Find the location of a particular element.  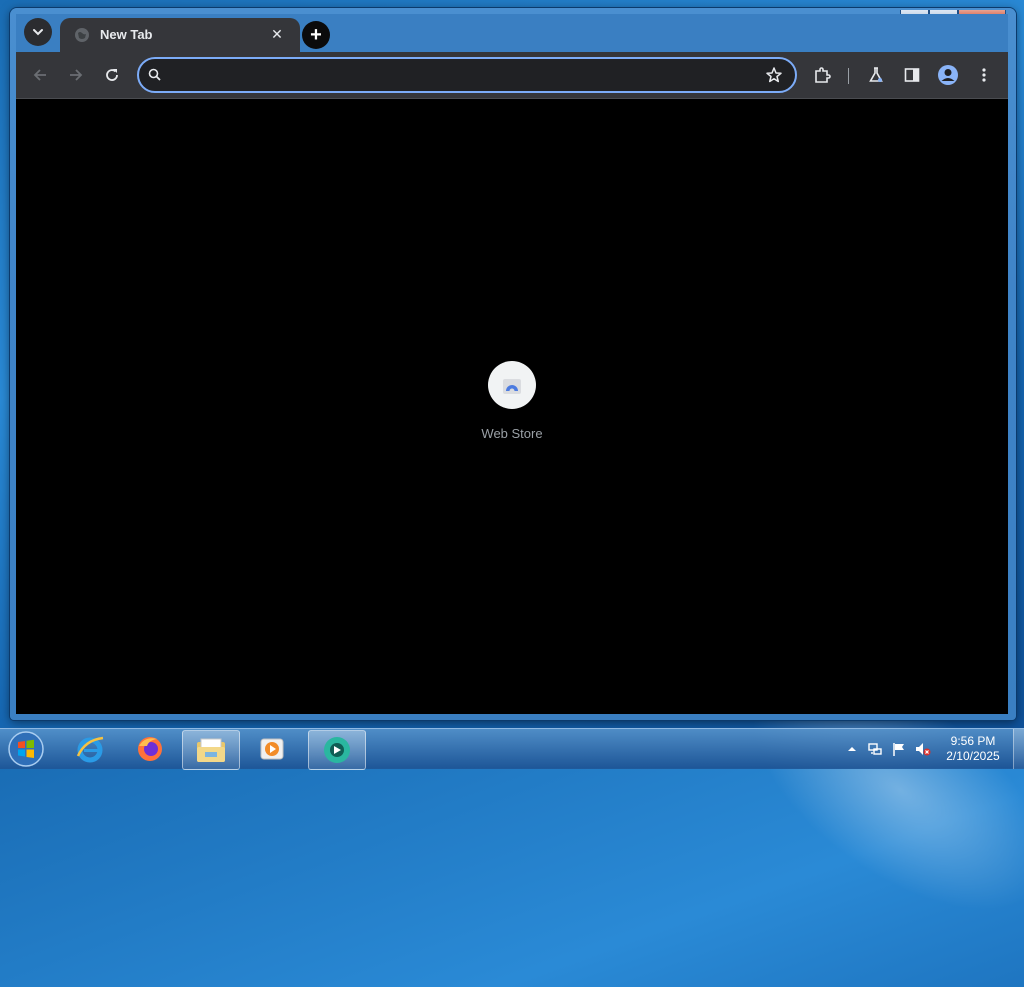

taskbar-internet-explorer is located at coordinates (90, 749).